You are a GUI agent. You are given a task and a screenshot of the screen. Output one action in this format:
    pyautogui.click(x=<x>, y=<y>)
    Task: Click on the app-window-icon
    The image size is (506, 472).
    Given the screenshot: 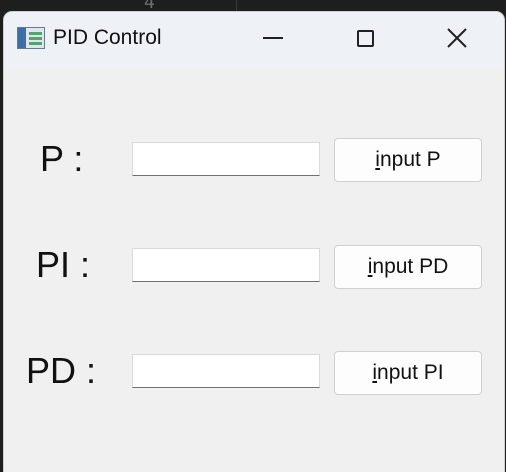 What is the action you would take?
    pyautogui.click(x=31, y=38)
    